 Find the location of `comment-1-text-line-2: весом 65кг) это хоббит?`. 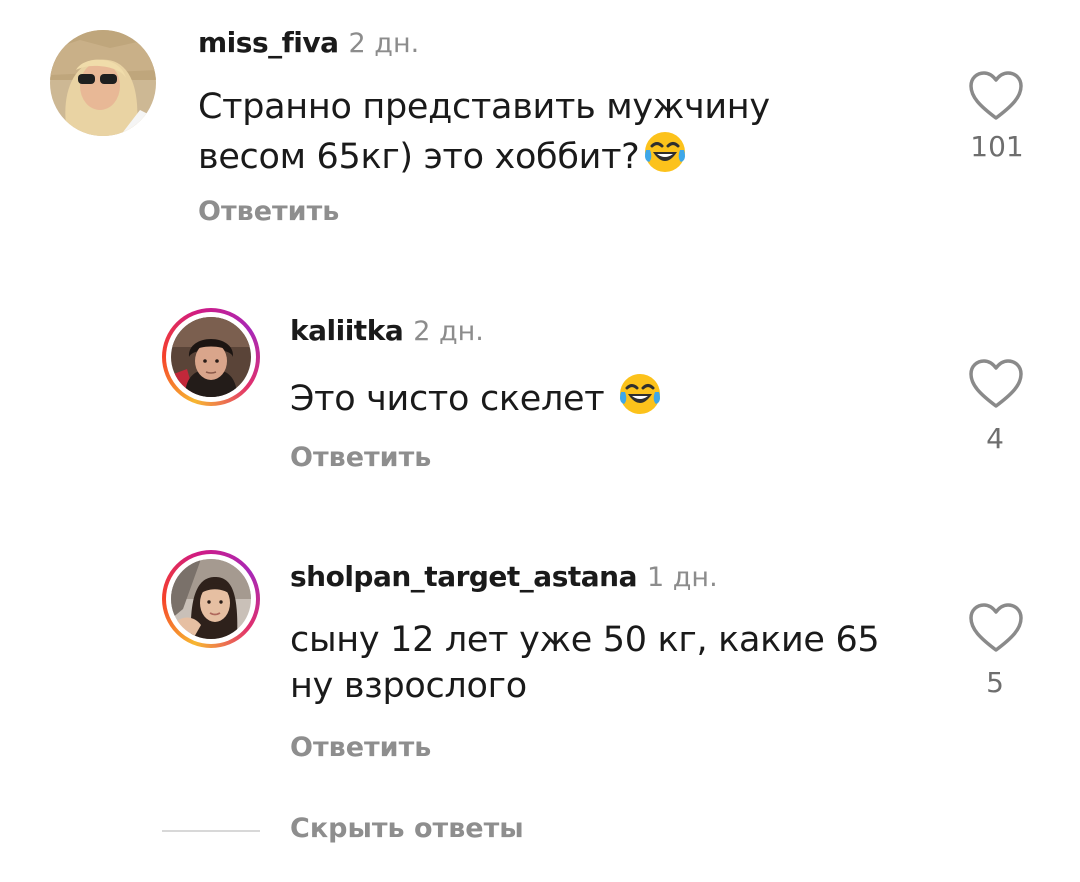

comment-1-text-line-2: весом 65кг) это хоббит? is located at coordinates (419, 157).